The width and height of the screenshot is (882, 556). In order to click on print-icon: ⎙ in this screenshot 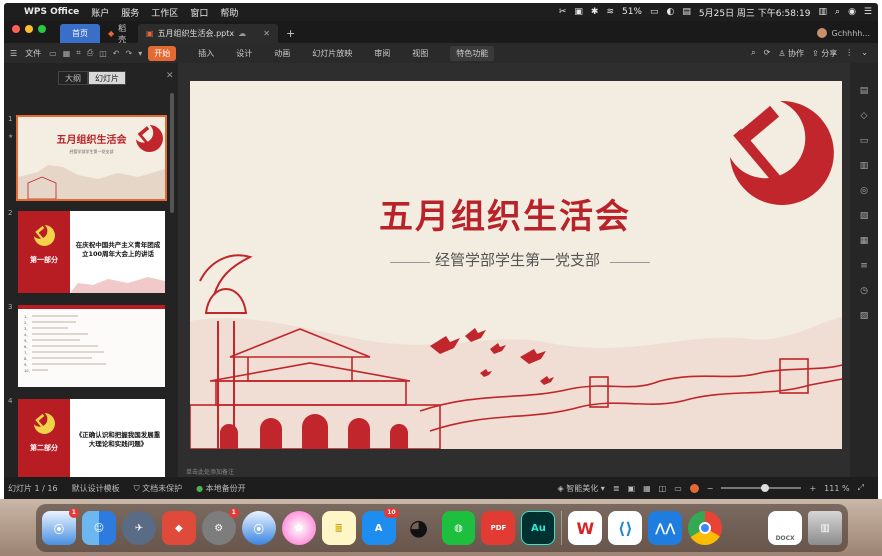, I will do `click(90, 53)`.